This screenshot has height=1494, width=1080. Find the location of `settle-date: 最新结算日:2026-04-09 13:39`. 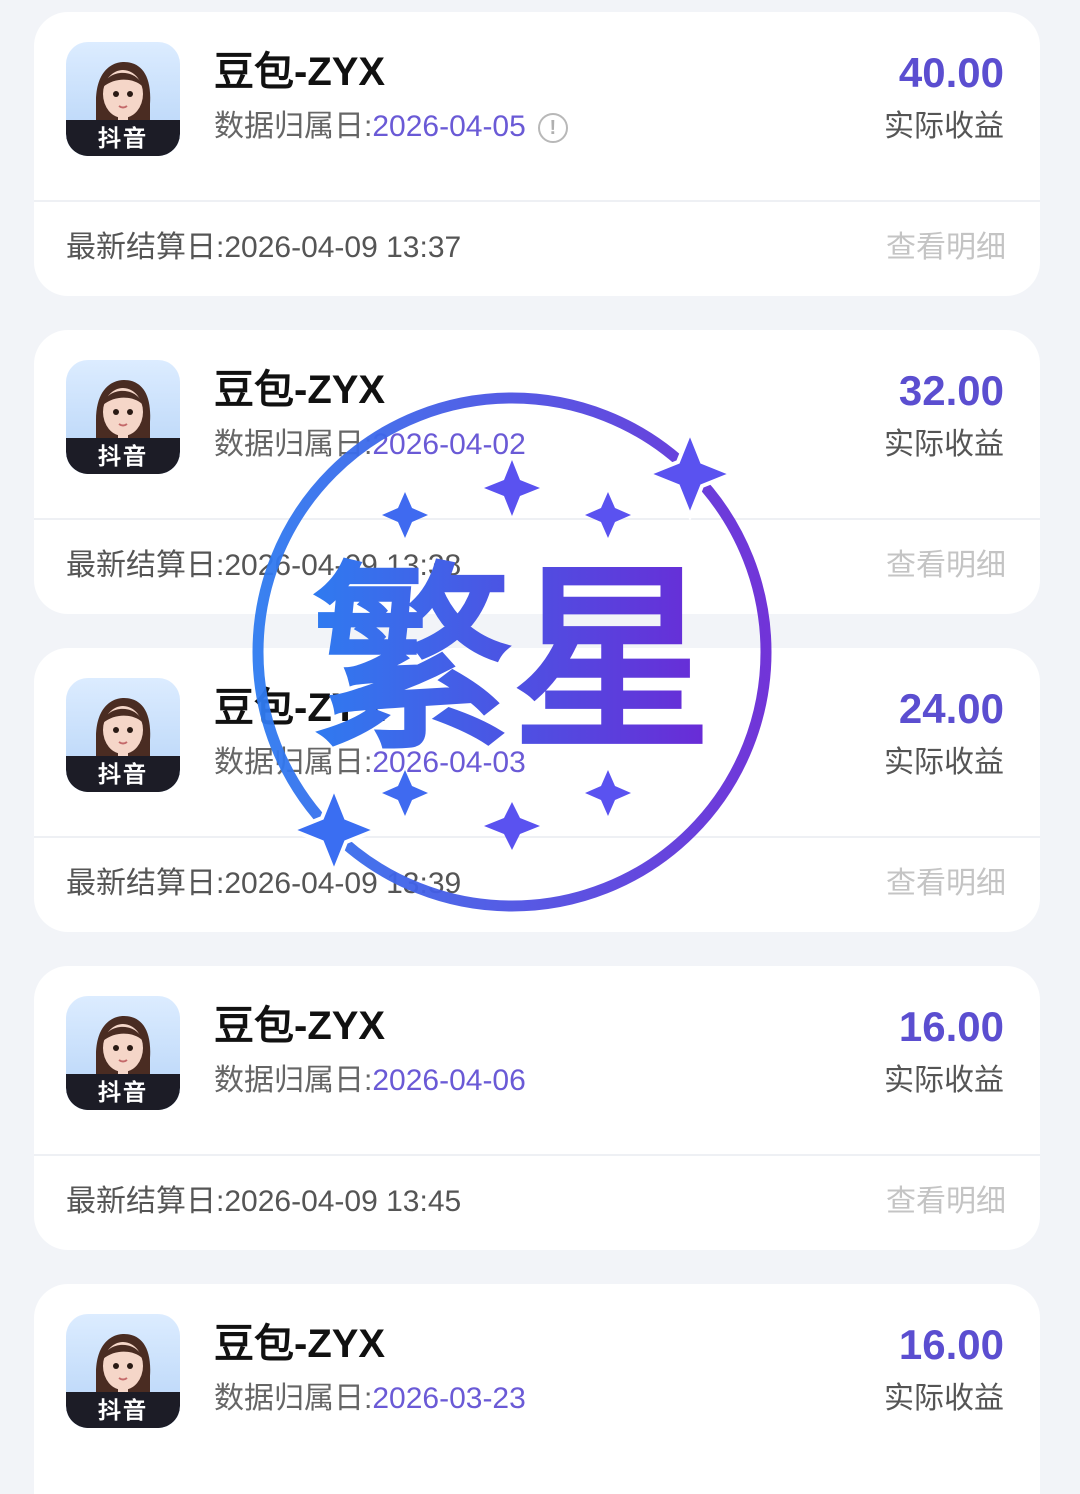

settle-date: 最新结算日:2026-04-09 13:39 is located at coordinates (264, 883).